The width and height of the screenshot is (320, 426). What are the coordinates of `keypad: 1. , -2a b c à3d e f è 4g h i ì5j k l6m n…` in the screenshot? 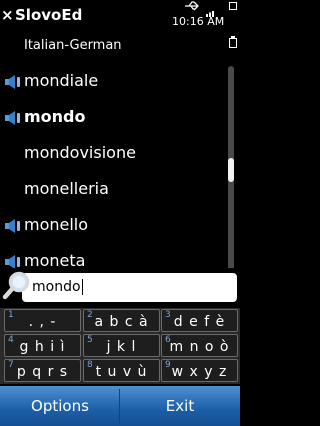 It's located at (120, 346).